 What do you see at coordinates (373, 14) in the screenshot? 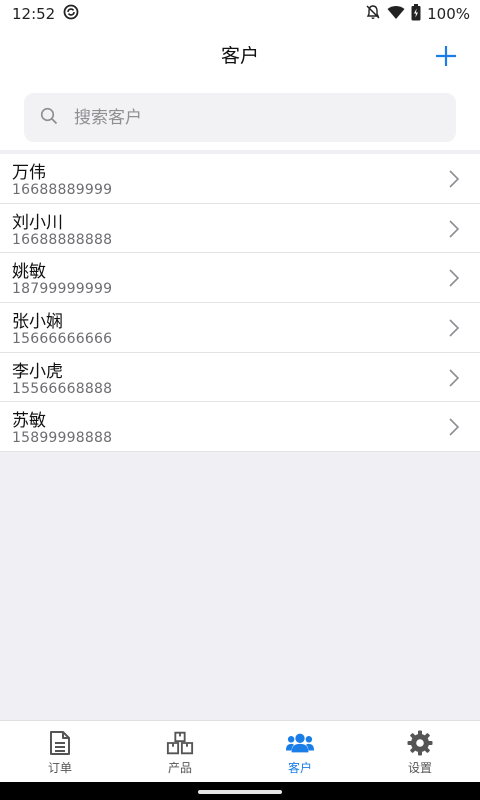
I see `bell-off-icon` at bounding box center [373, 14].